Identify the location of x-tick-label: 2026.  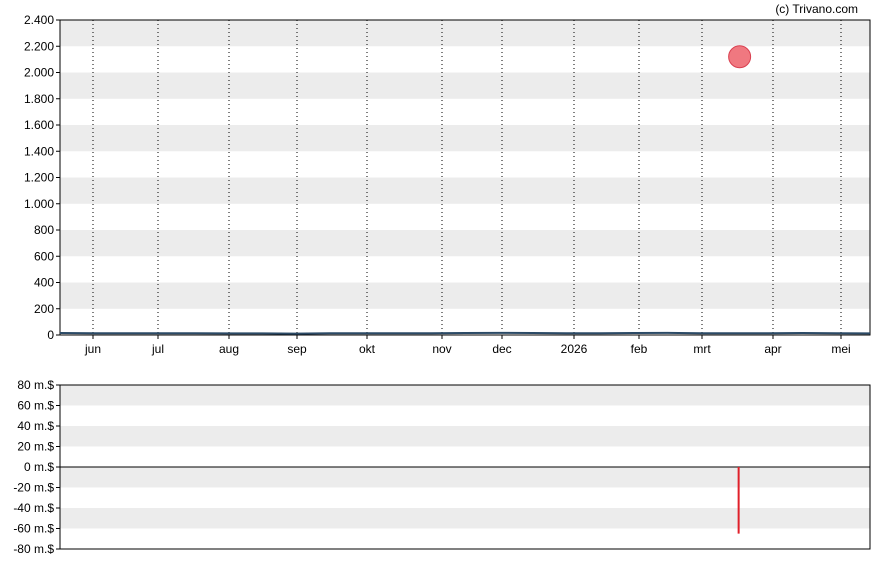
(574, 349).